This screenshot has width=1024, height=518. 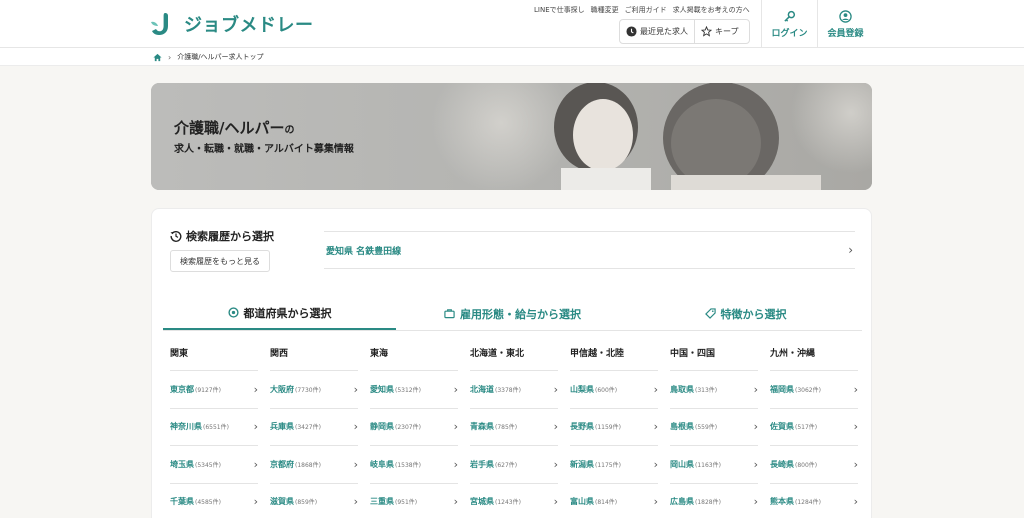 I want to click on prefecture-name: 鳥取県(313件), so click(x=694, y=389).